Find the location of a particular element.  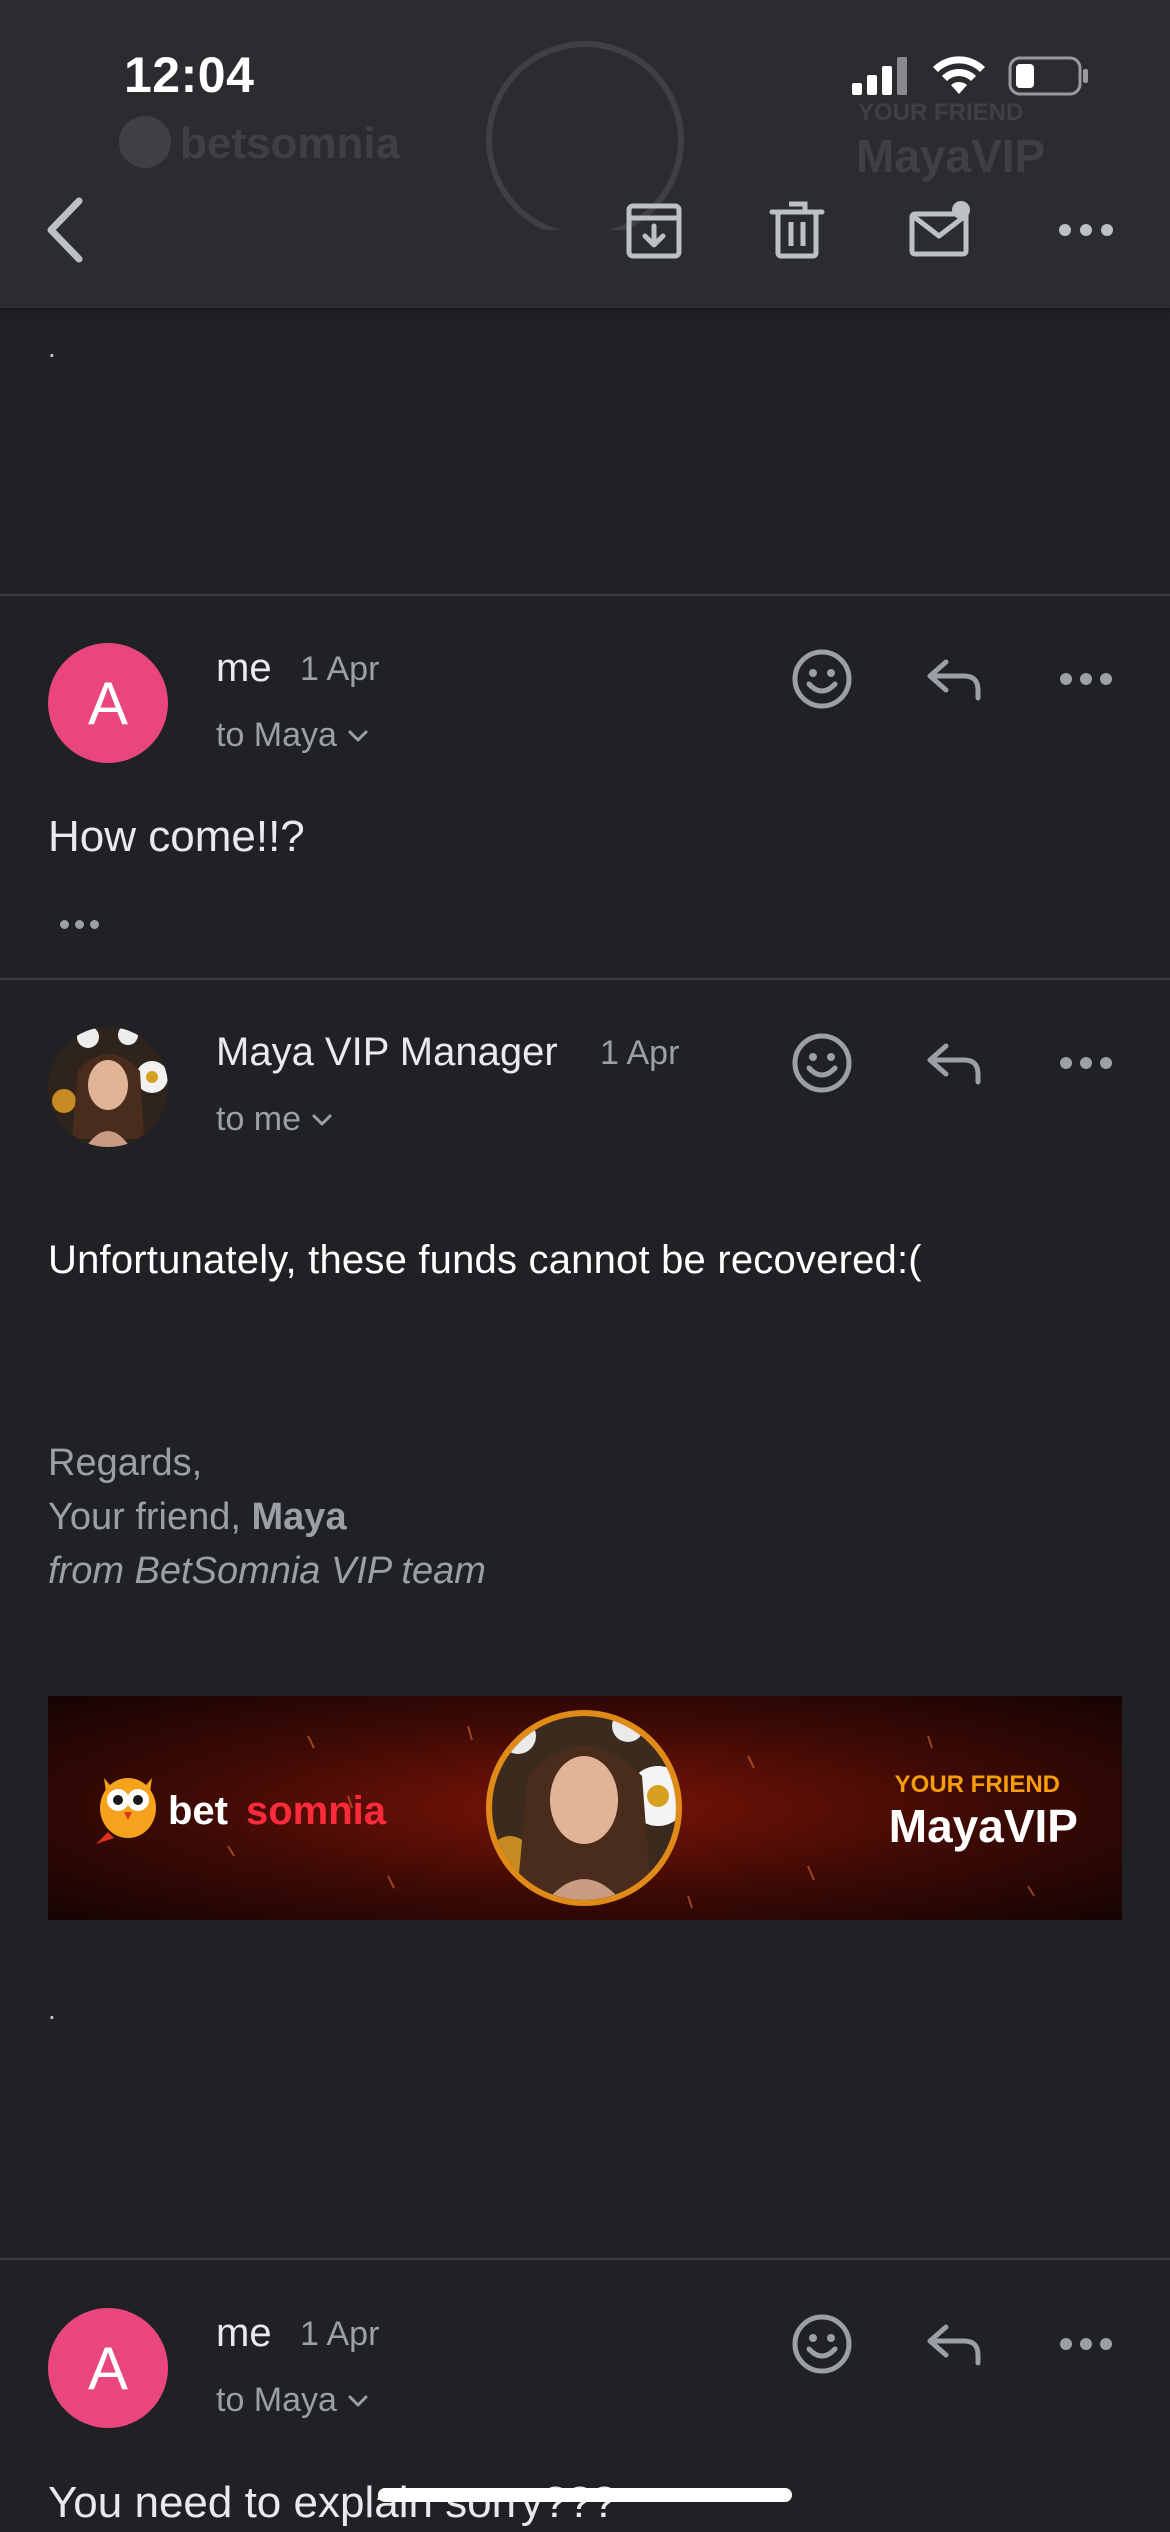

cellular-signal-icon is located at coordinates (879, 76).